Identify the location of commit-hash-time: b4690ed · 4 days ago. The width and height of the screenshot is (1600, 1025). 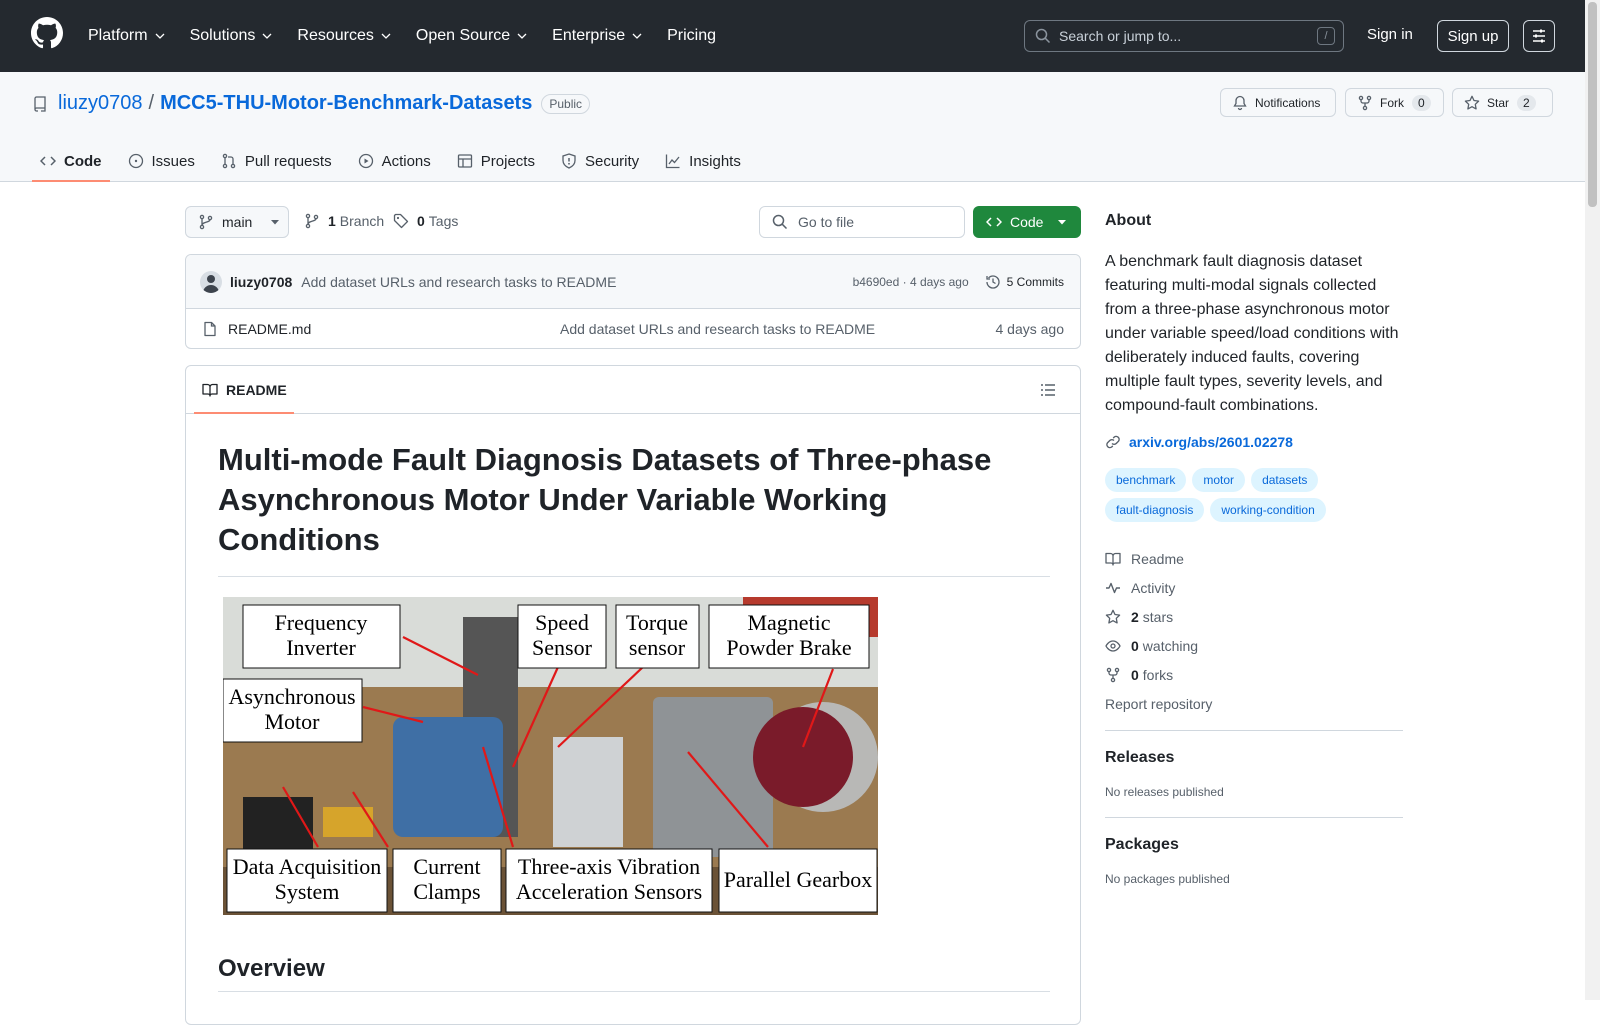
(911, 282).